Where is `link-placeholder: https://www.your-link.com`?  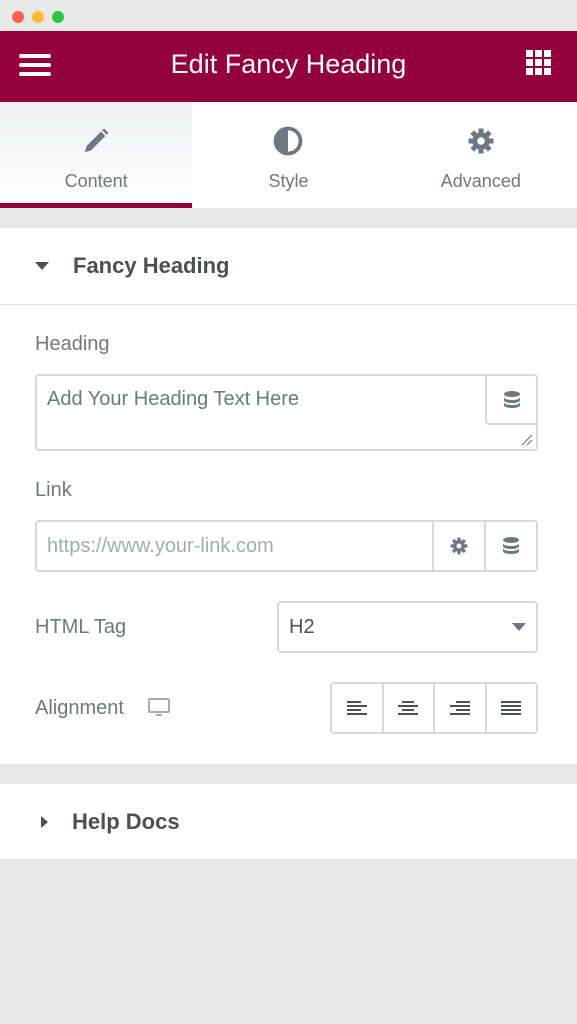
link-placeholder: https://www.your-link.com is located at coordinates (160, 546).